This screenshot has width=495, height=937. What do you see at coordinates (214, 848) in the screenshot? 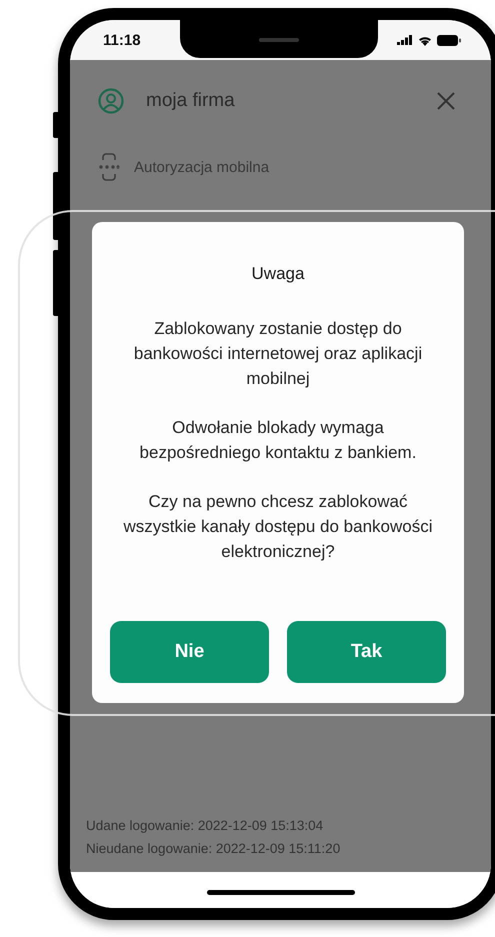
I see `login-info-text: Nieudane logowanie: 2022-12-09 15:11:20` at bounding box center [214, 848].